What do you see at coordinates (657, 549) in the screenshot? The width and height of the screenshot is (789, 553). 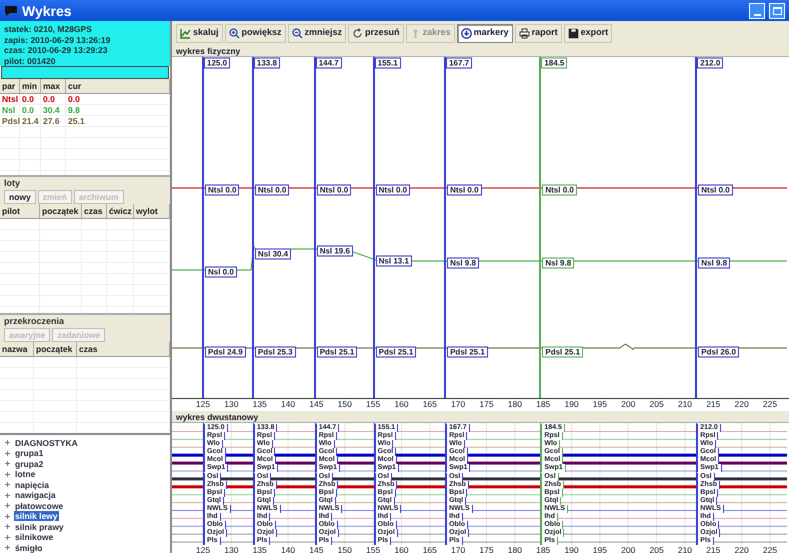 I see `axis-tick-label: 205` at bounding box center [657, 549].